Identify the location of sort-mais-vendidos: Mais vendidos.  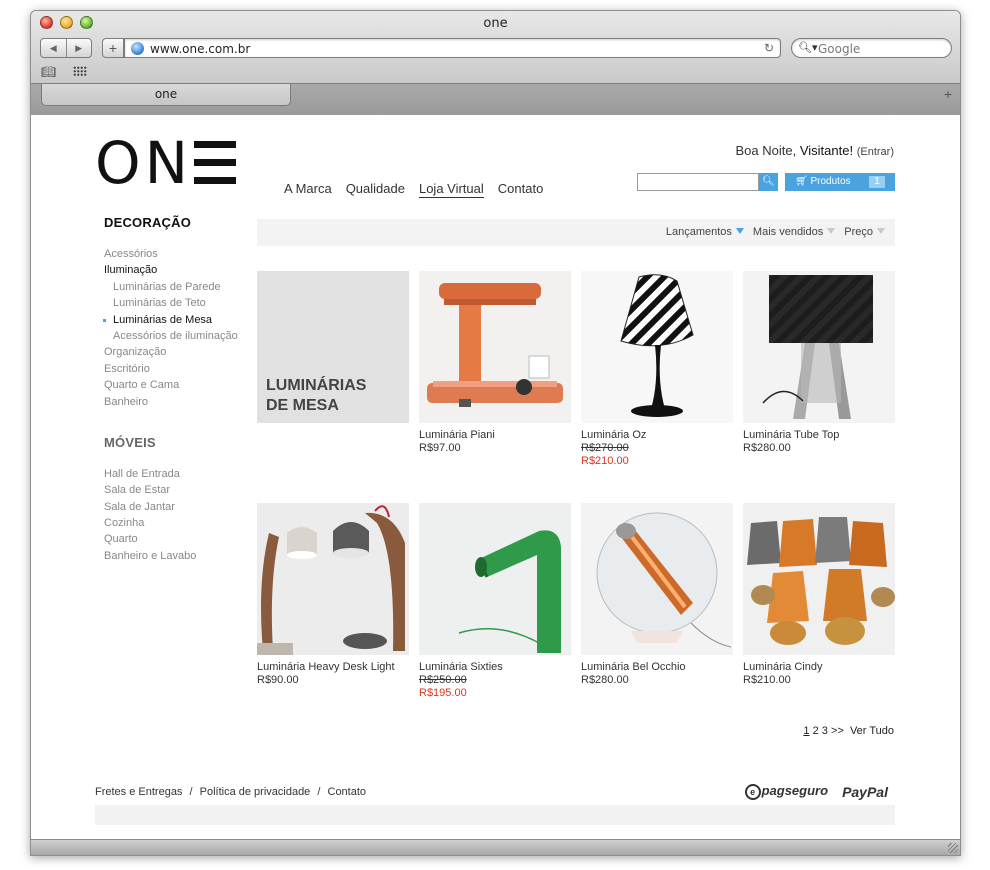
(794, 232).